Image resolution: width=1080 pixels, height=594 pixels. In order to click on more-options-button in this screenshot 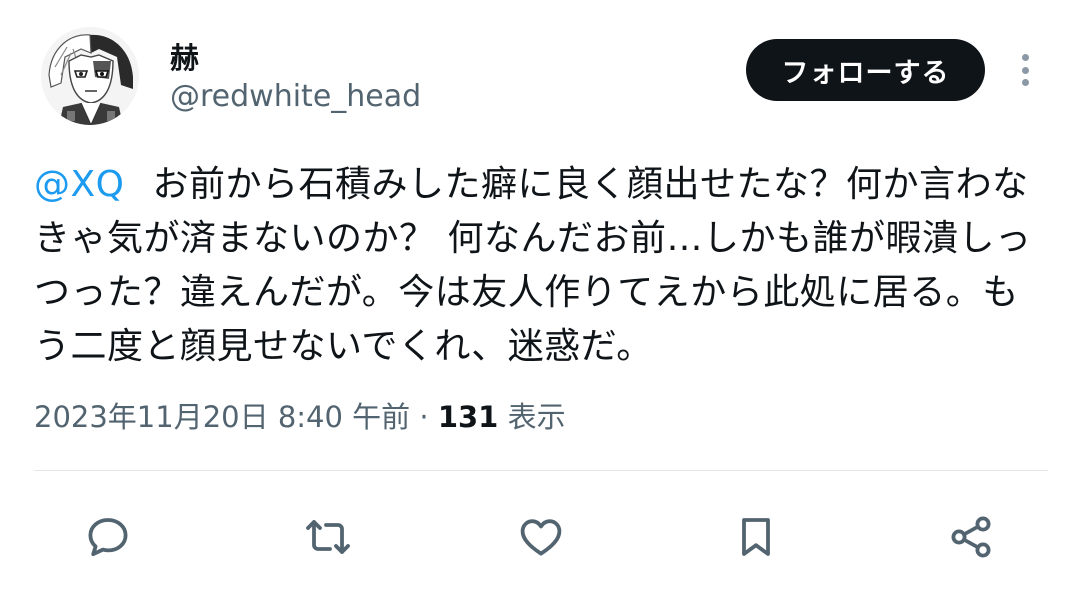, I will do `click(1025, 70)`.